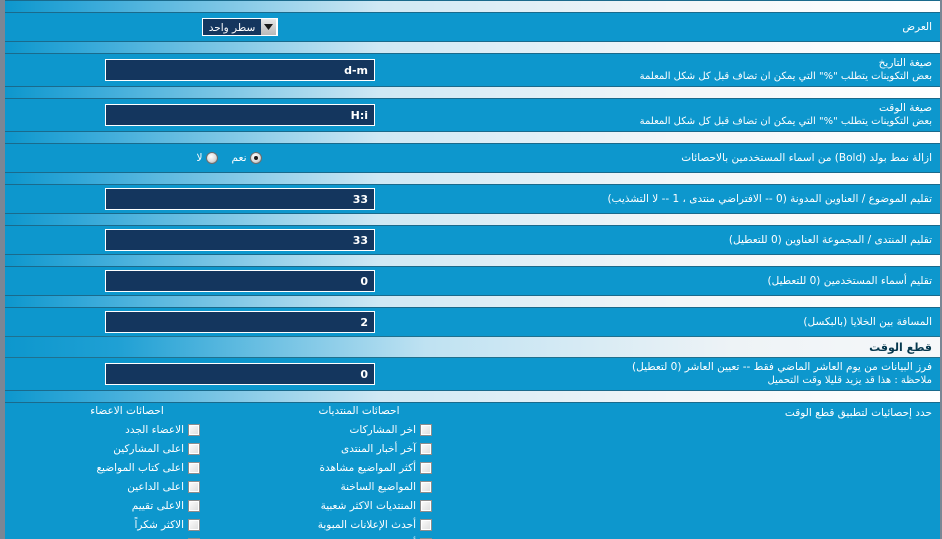 Image resolution: width=942 pixels, height=539 pixels. Describe the element at coordinates (199, 158) in the screenshot. I see `radio-label-no: لا` at that location.